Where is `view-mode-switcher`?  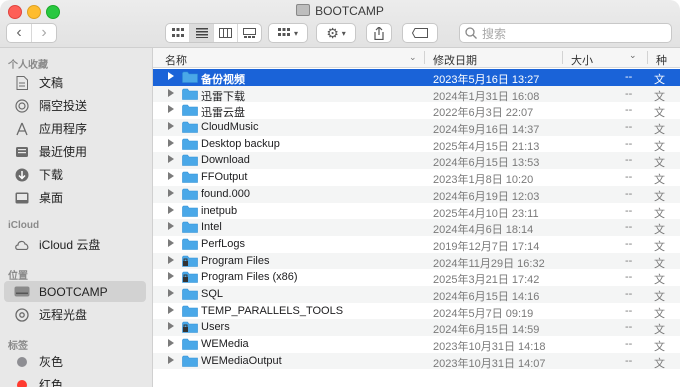
view-mode-switcher is located at coordinates (213, 33).